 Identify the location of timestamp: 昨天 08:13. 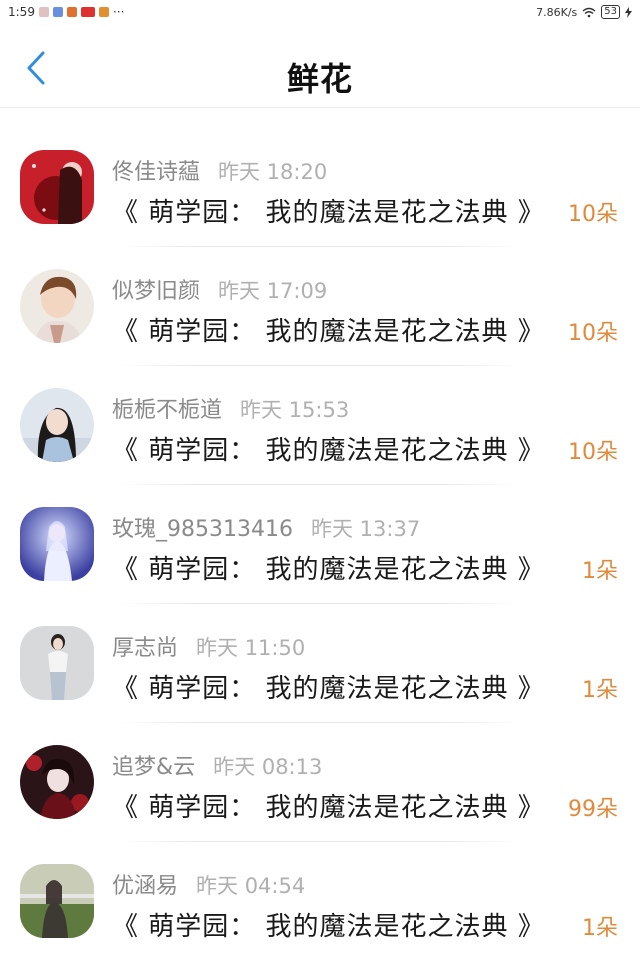
(268, 767).